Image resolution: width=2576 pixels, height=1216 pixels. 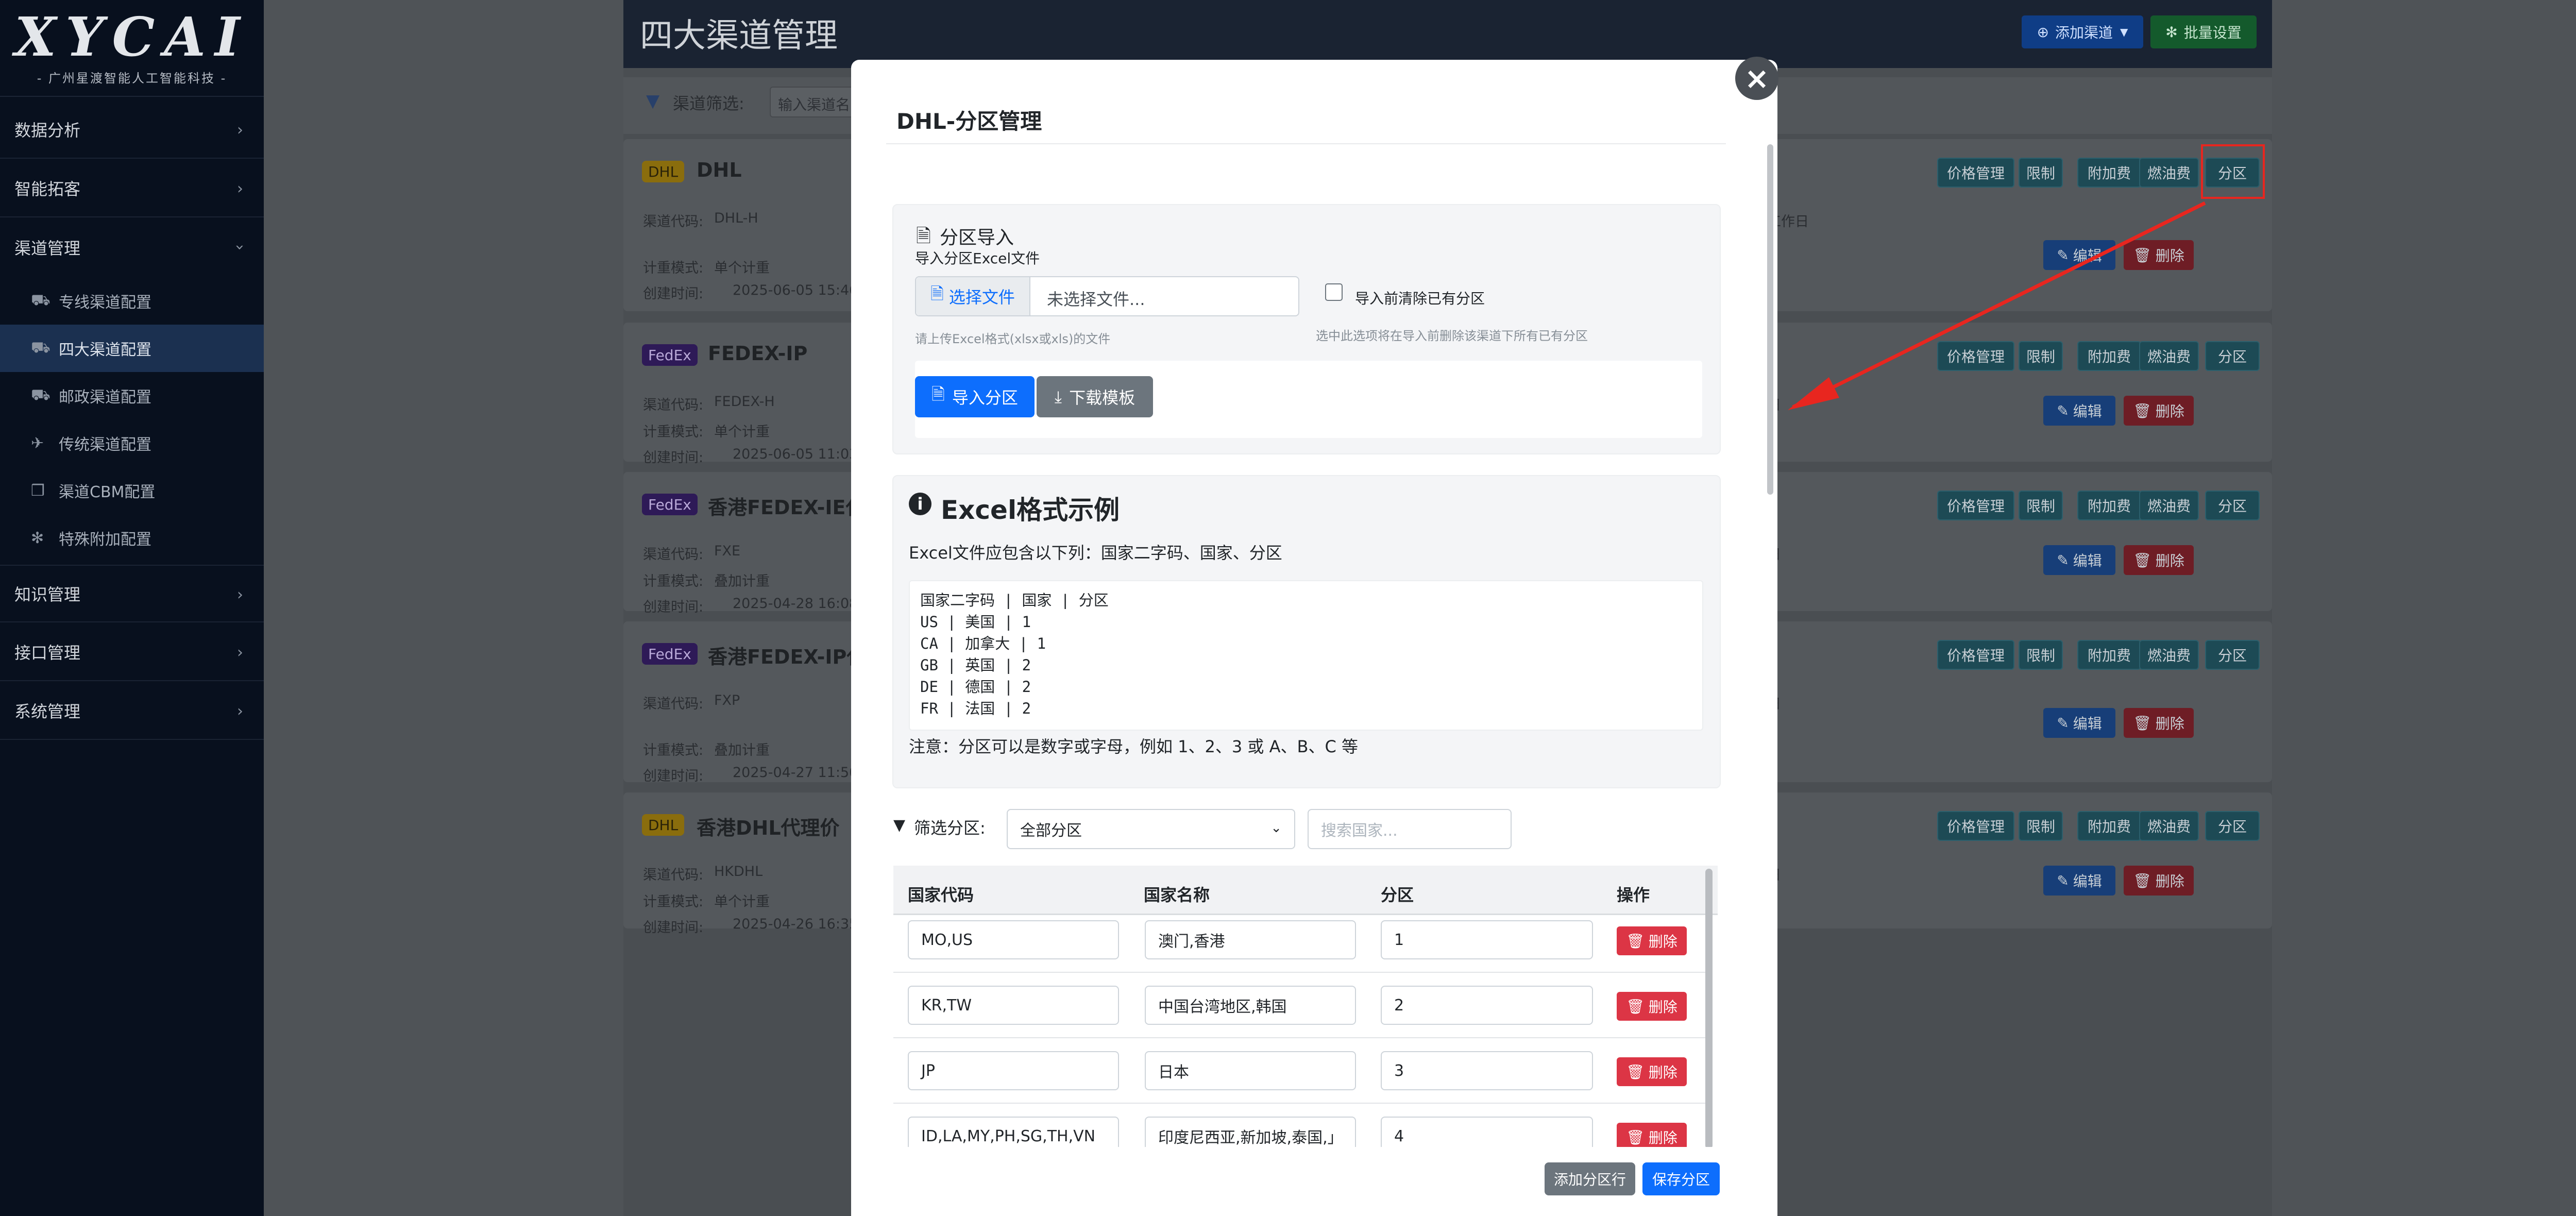 I want to click on weight-mode: 单个计重, so click(x=742, y=902).